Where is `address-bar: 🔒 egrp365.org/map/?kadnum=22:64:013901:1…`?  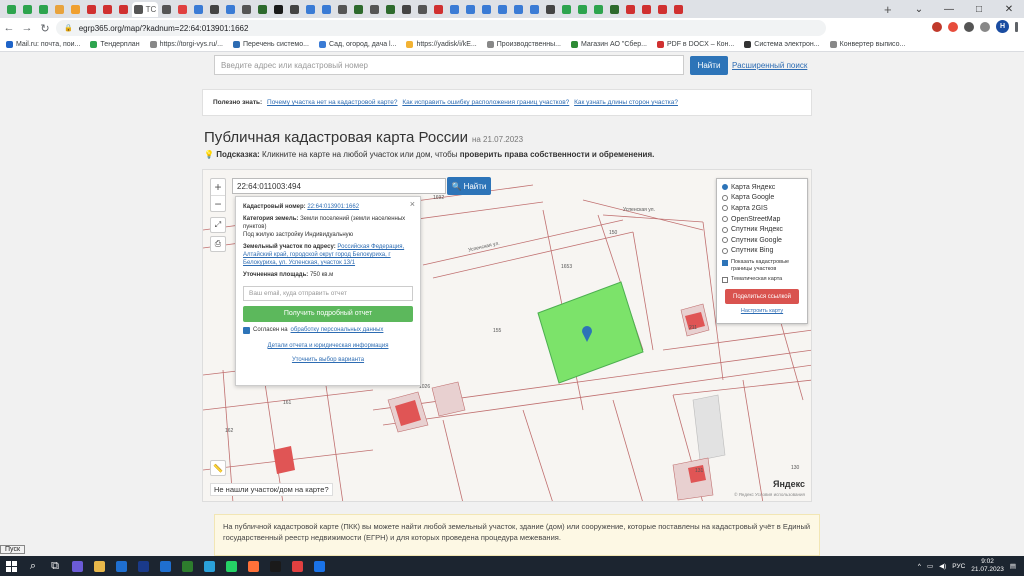 address-bar: 🔒 egrp365.org/map/?kadnum=22:64:013901:1… is located at coordinates (441, 28).